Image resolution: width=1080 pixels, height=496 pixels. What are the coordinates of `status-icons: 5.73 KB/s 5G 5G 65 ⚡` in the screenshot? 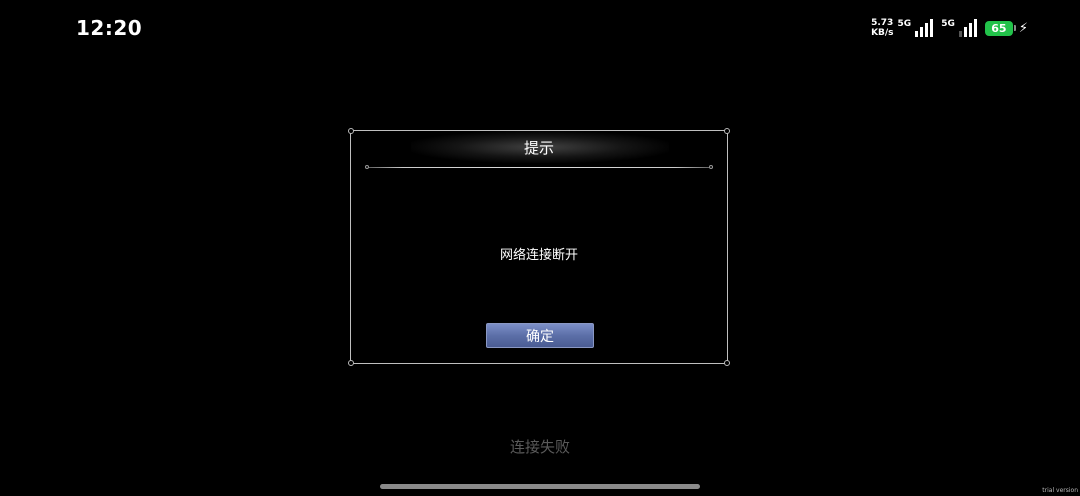 It's located at (949, 28).